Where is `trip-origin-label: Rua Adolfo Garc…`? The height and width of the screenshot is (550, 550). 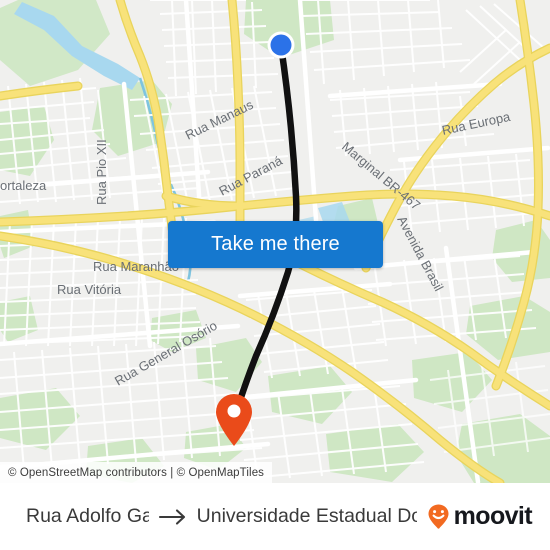 trip-origin-label: Rua Adolfo Garc… is located at coordinates (87, 516).